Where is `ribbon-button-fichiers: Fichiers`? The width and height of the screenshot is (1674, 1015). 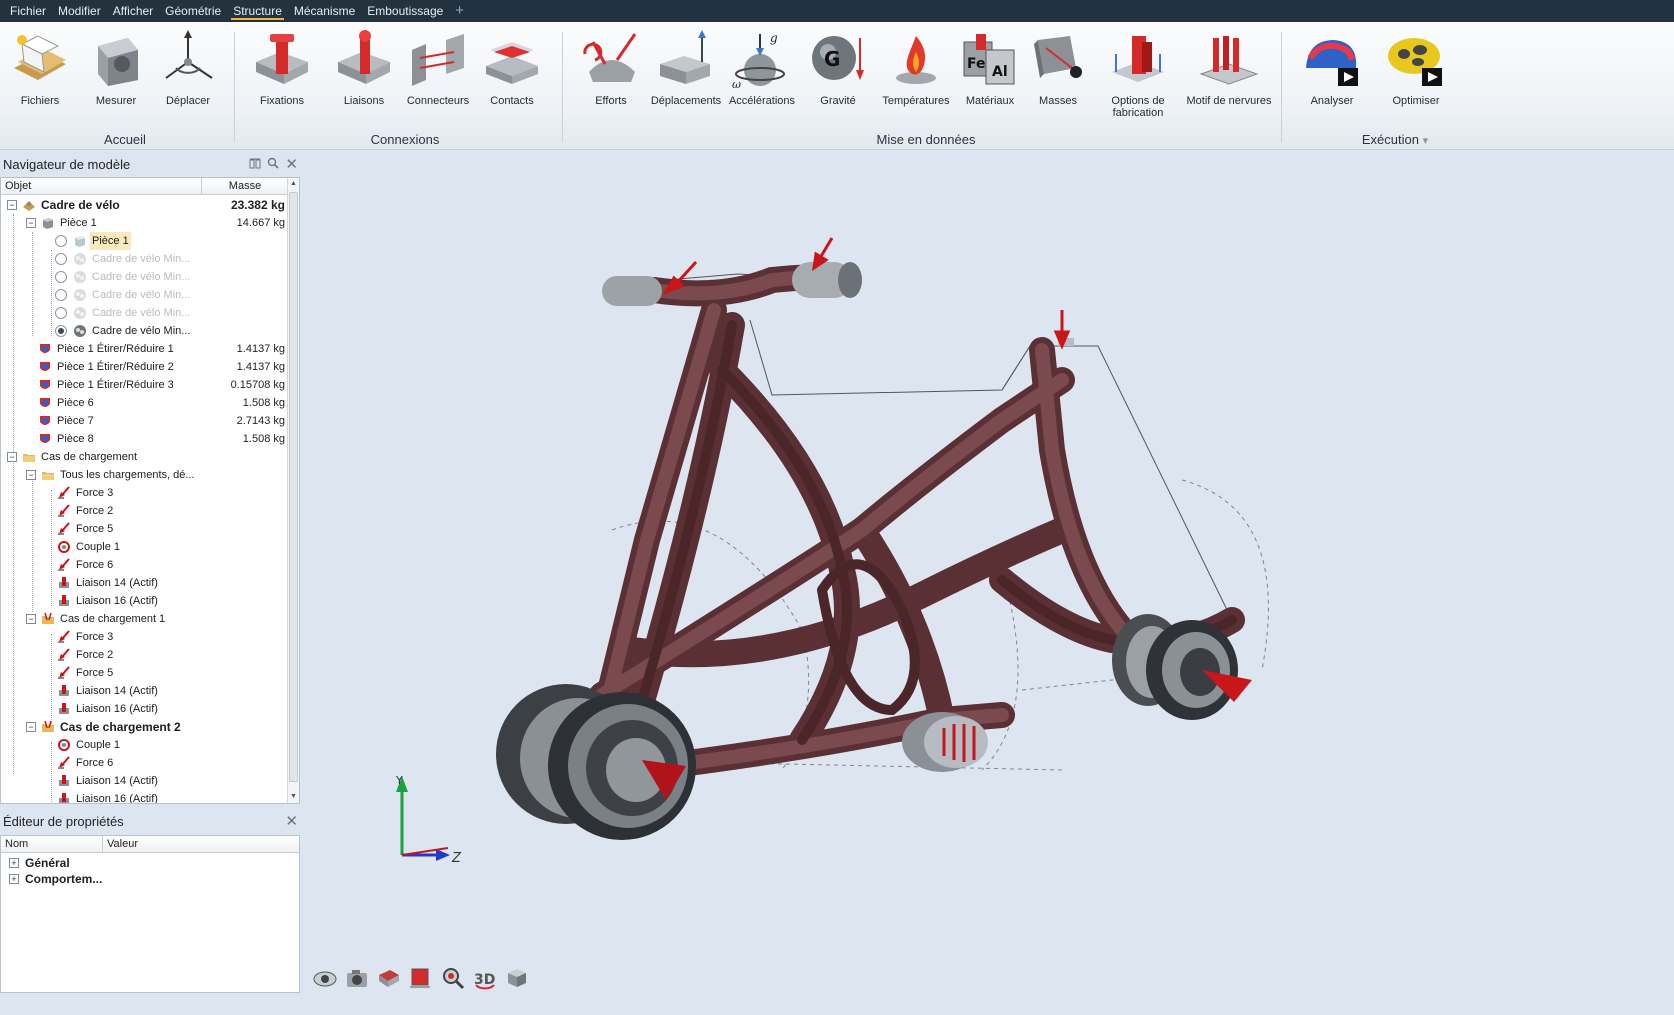 ribbon-button-fichiers: Fichiers is located at coordinates (40, 78).